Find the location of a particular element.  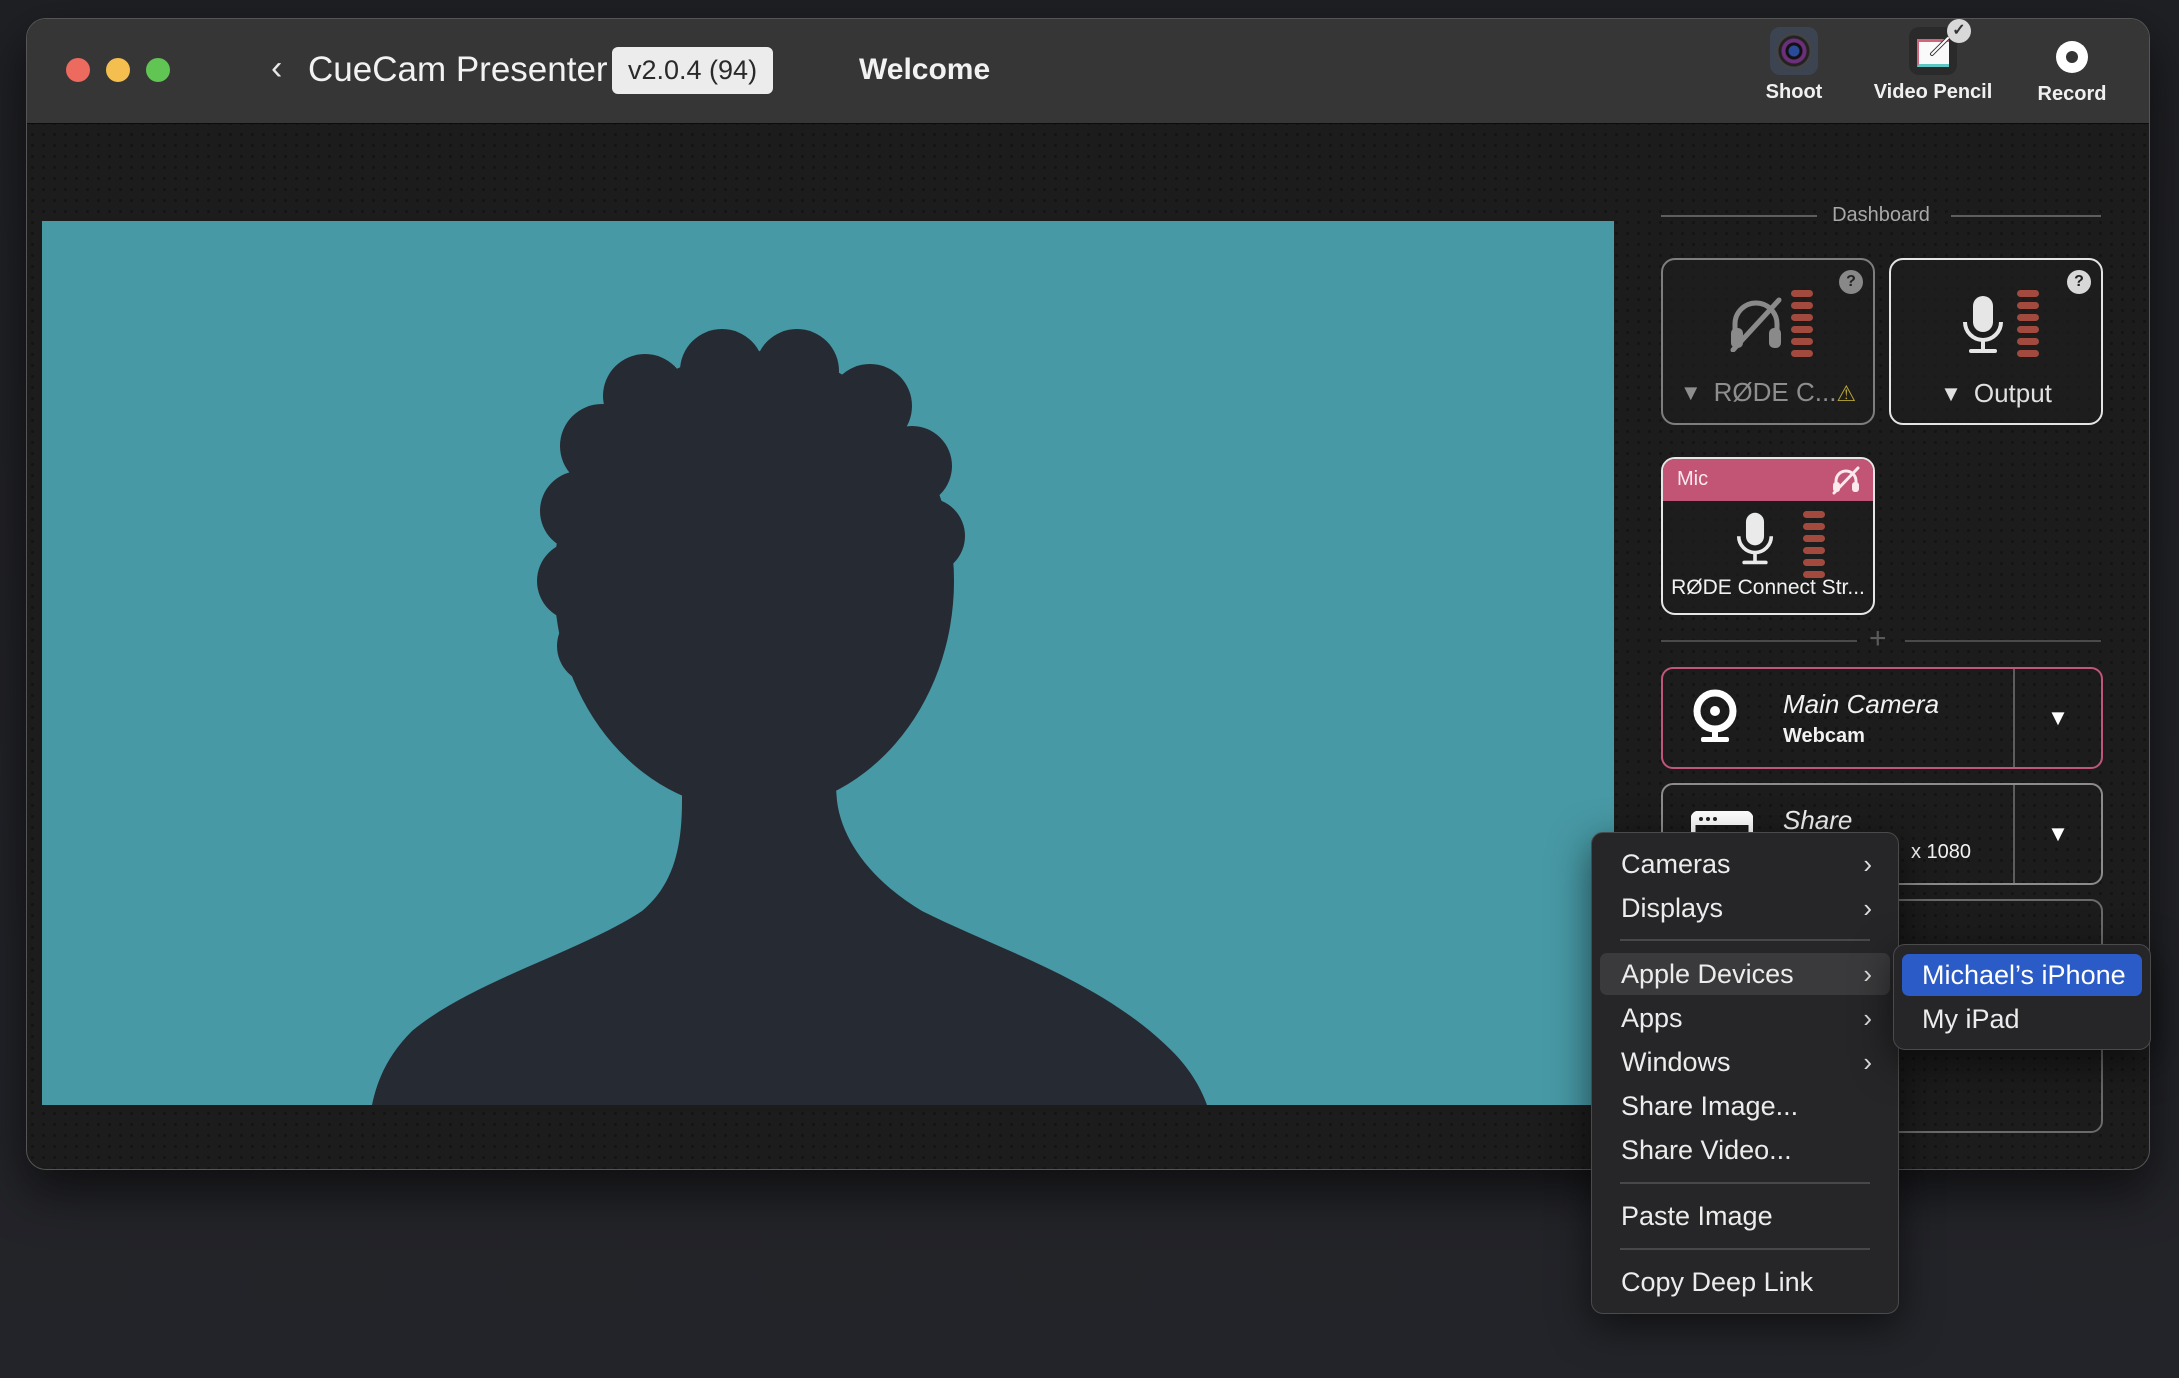

close-window-button is located at coordinates (78, 70).